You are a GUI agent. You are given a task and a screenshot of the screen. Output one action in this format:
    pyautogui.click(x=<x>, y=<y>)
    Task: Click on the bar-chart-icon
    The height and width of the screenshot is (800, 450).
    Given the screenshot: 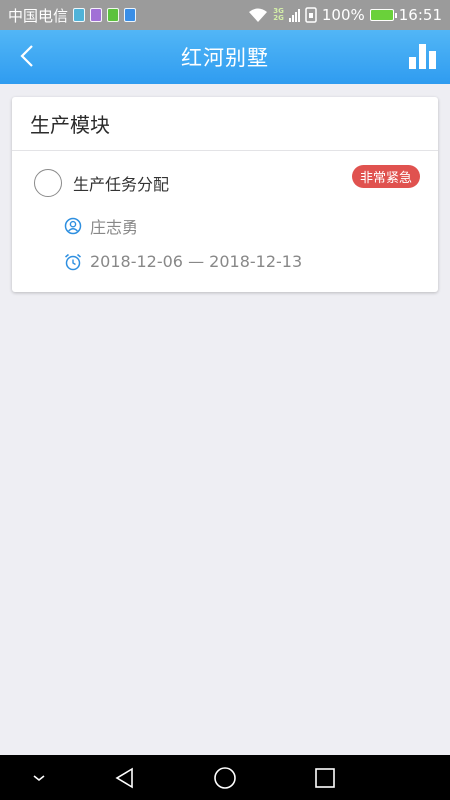 What is the action you would take?
    pyautogui.click(x=422, y=56)
    